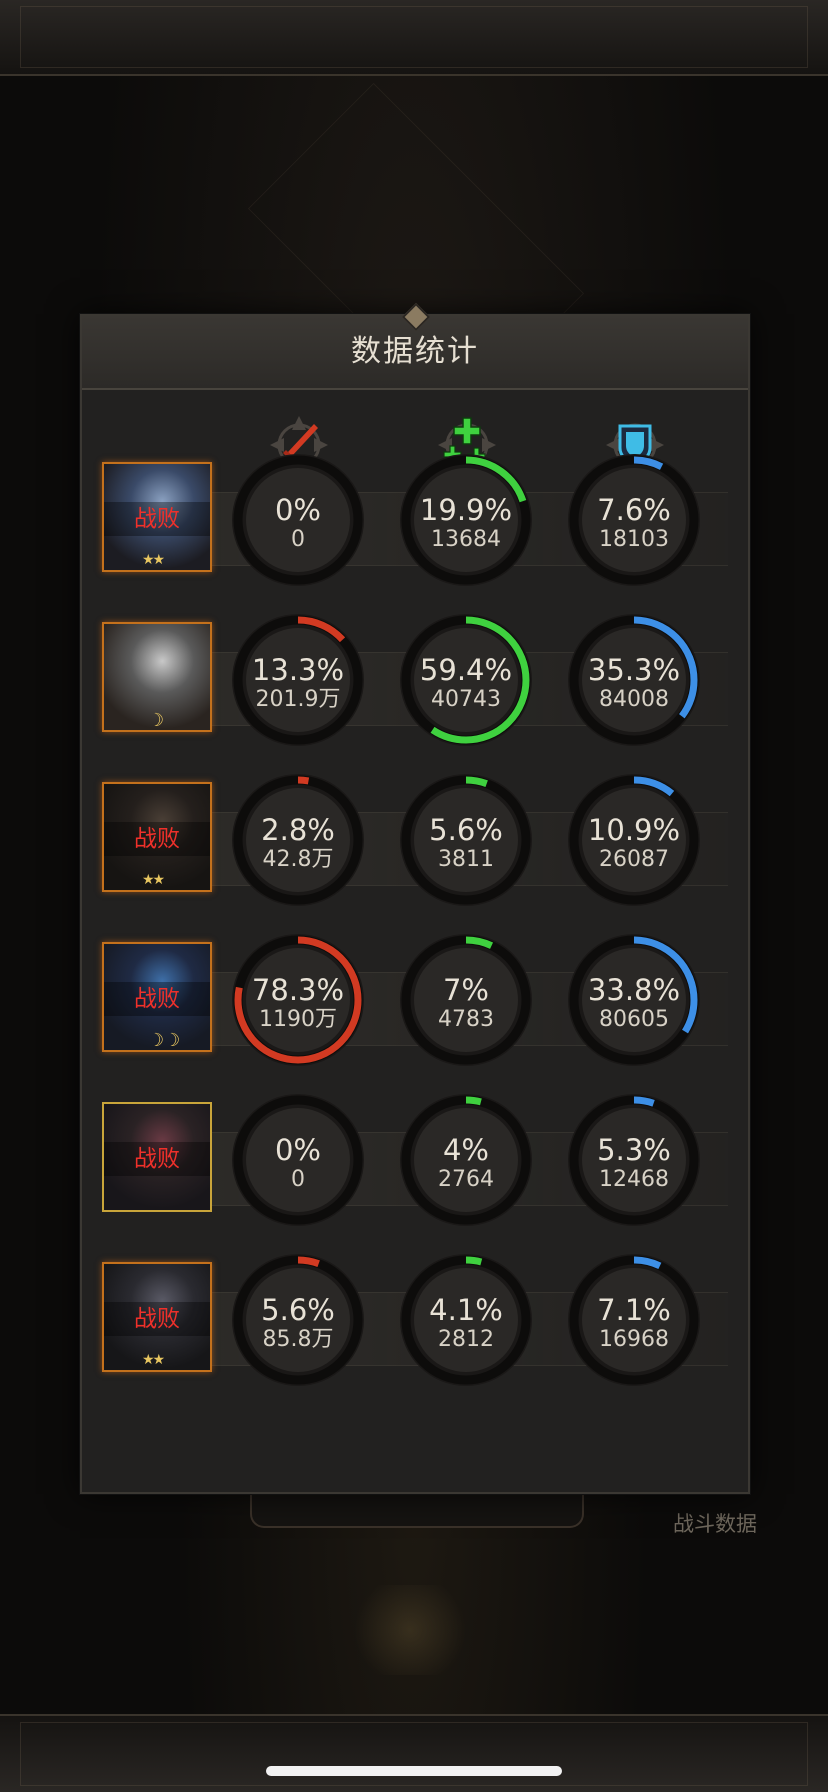 This screenshot has height=1792, width=828. What do you see at coordinates (634, 1310) in the screenshot?
I see `tank-percent: 7.1%` at bounding box center [634, 1310].